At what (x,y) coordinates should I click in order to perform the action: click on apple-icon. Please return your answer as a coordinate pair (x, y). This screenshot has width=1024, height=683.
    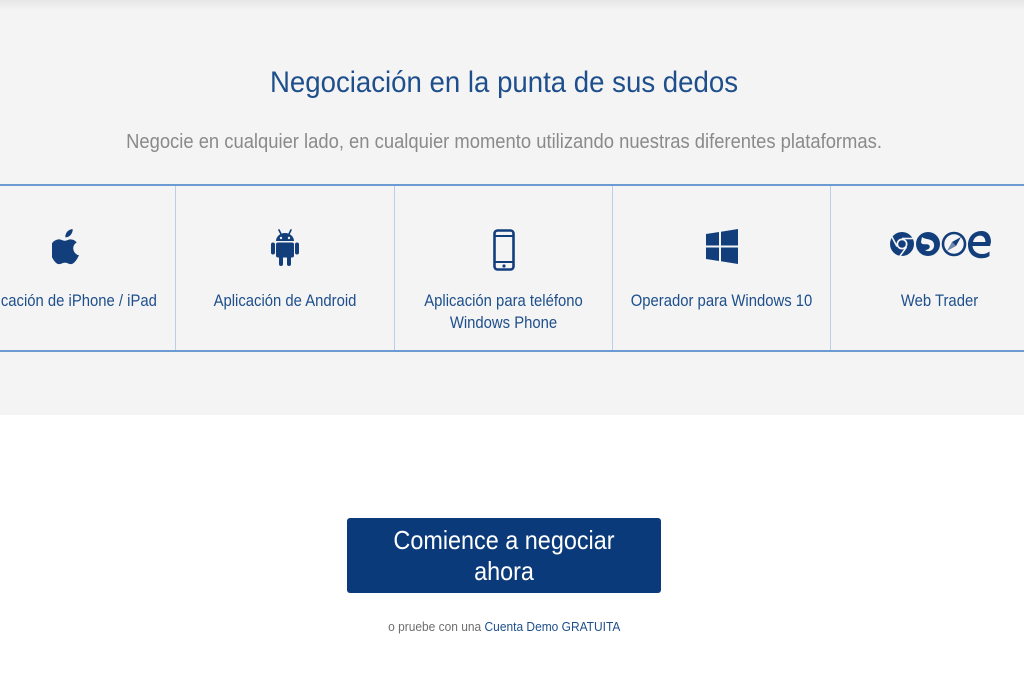
    Looking at the image, I should click on (65, 247).